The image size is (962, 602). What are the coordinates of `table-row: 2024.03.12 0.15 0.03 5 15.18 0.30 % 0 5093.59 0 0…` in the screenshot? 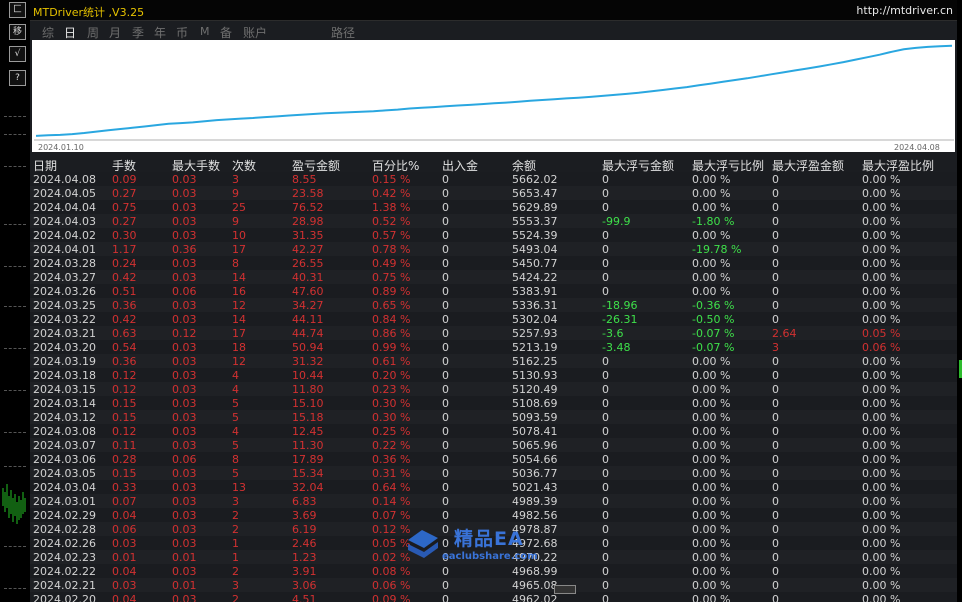 It's located at (493, 417).